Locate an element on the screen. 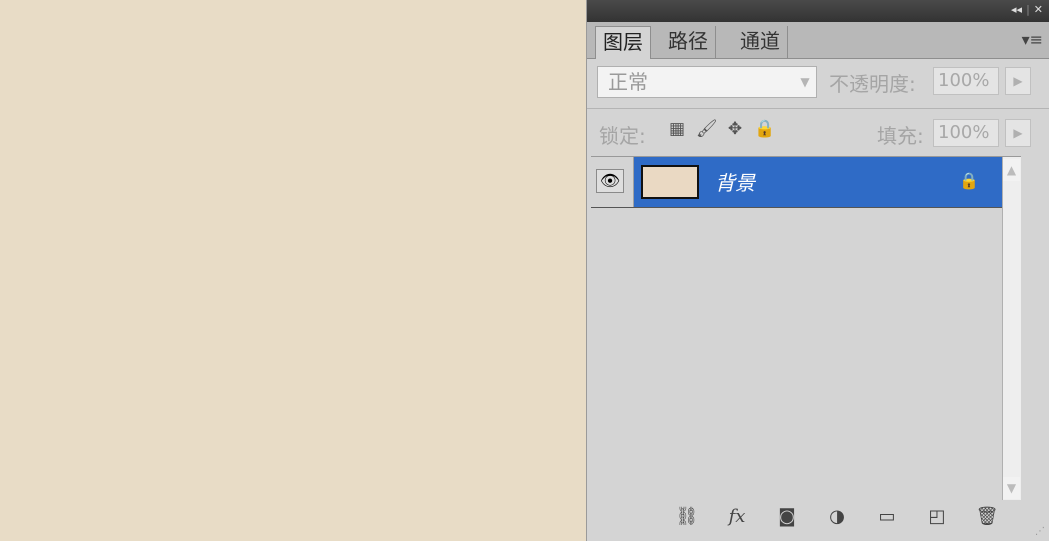 Image resolution: width=1049 pixels, height=541 pixels. tab-paths: 路径 is located at coordinates (688, 42).